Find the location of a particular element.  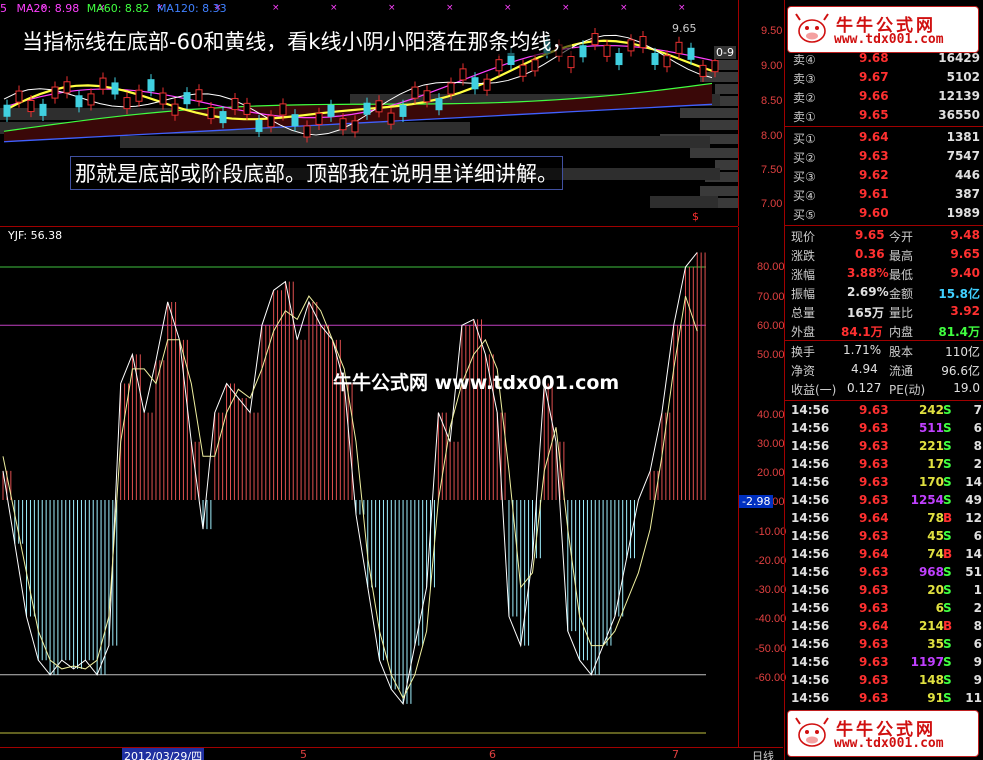

finance-label: 股本 is located at coordinates (901, 352).